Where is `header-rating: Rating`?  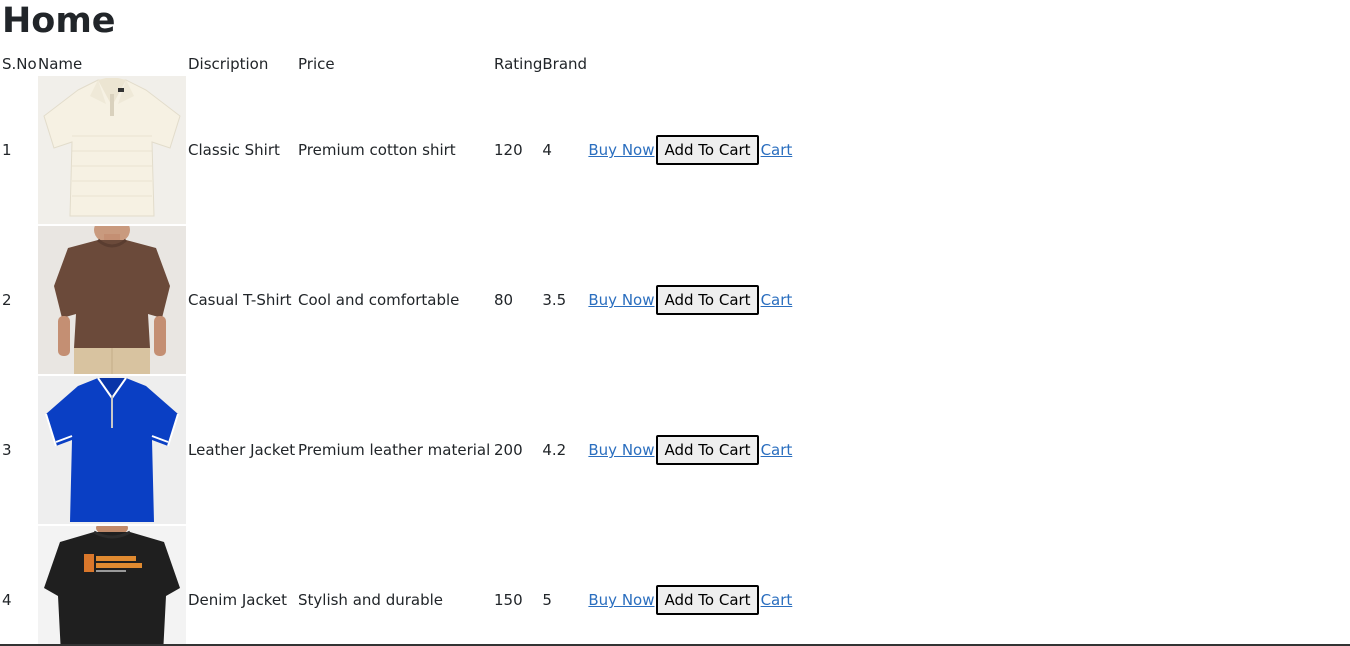
header-rating: Rating is located at coordinates (518, 63).